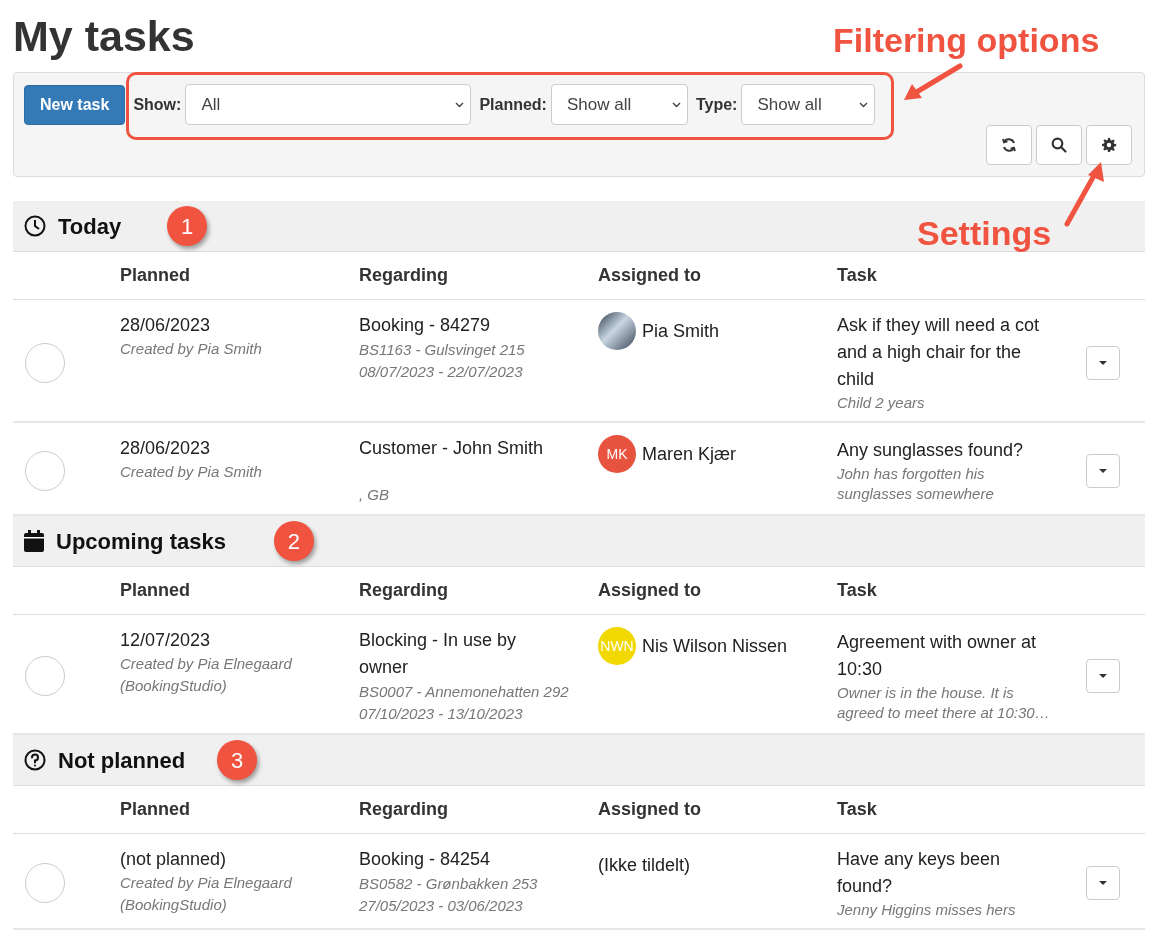 This screenshot has height=942, width=1158. What do you see at coordinates (966, 40) in the screenshot?
I see `annotation-label: Filtering options` at bounding box center [966, 40].